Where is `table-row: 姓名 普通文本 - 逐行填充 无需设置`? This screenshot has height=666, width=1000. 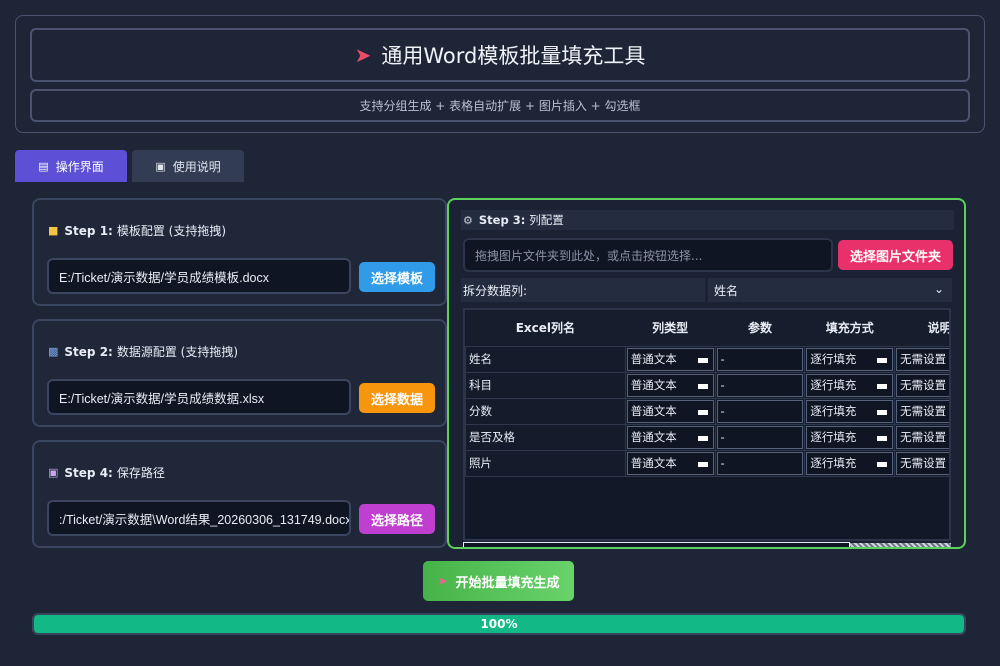
table-row: 姓名 普通文本 - 逐行填充 无需设置 is located at coordinates (707, 359).